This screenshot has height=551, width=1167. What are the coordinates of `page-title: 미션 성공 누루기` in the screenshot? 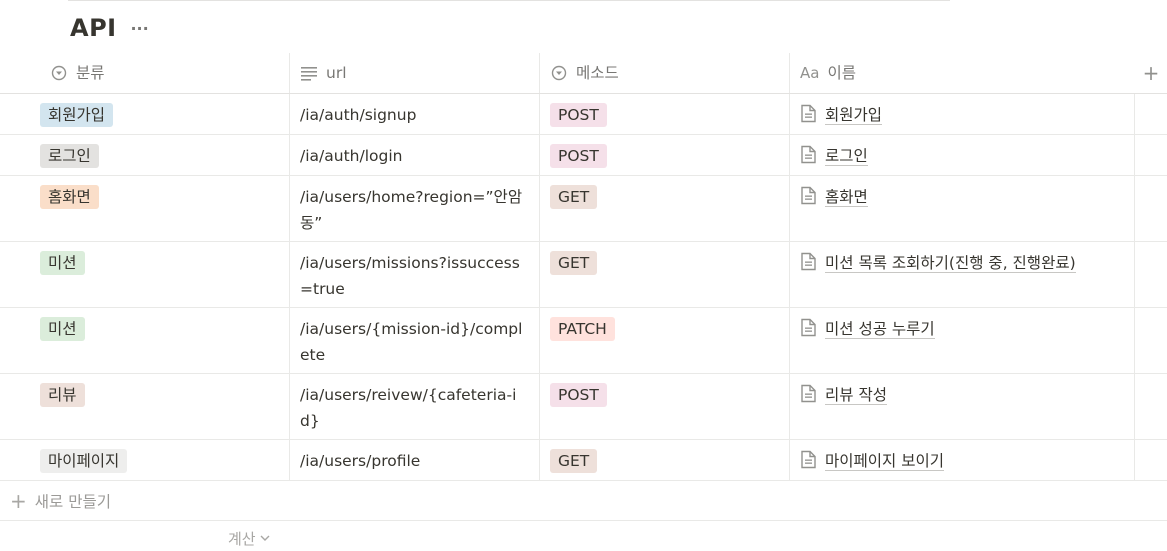 It's located at (880, 329).